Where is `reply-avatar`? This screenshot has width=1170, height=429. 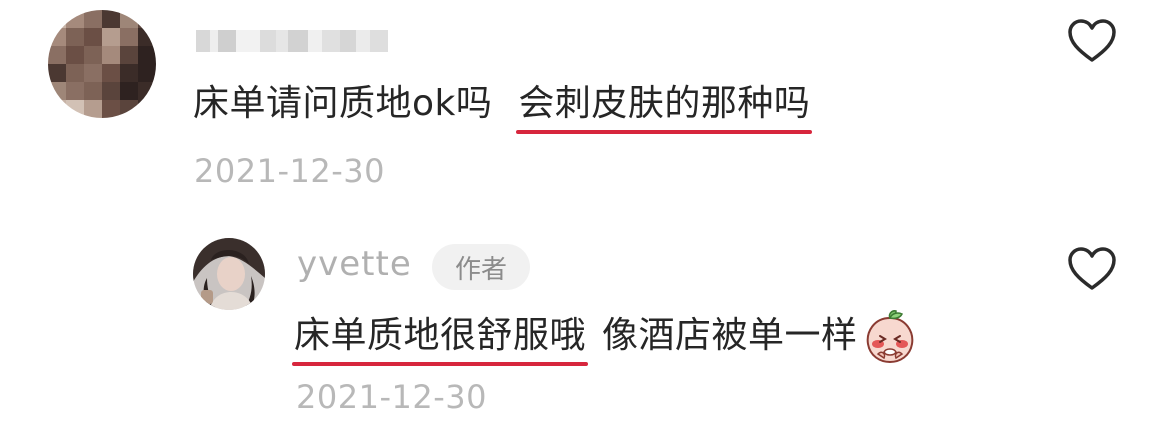 reply-avatar is located at coordinates (229, 274).